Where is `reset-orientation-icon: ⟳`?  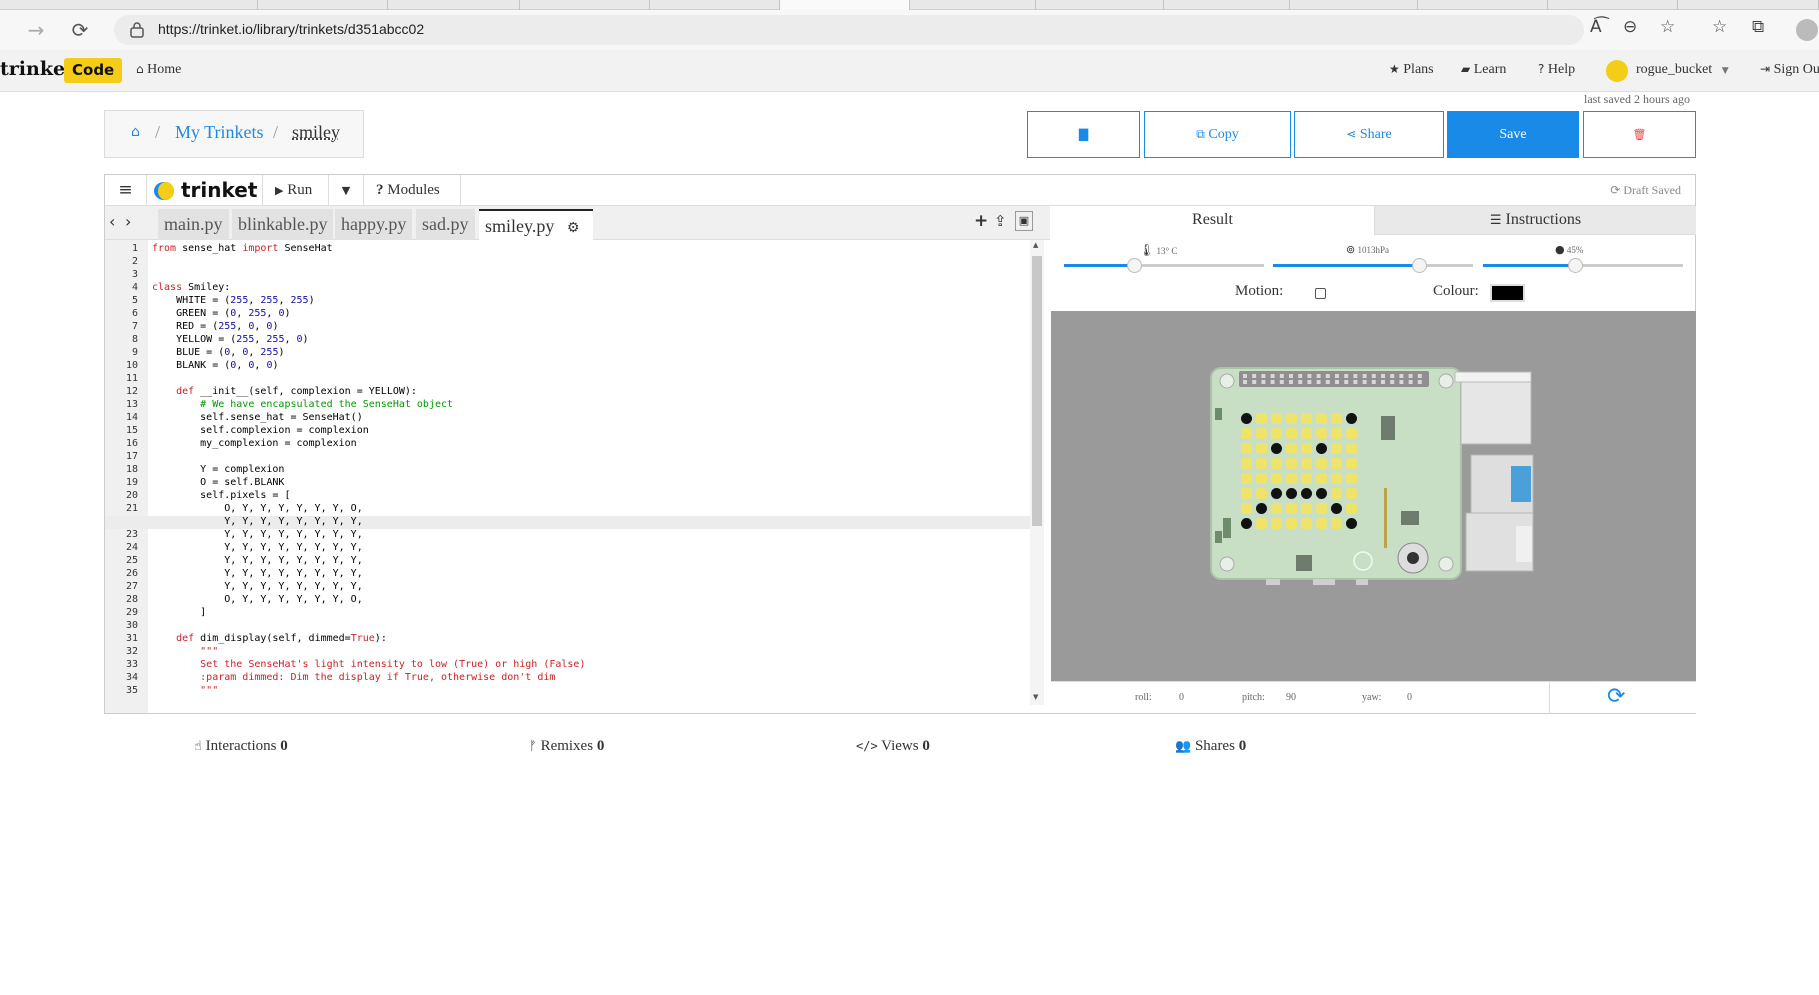 reset-orientation-icon: ⟳ is located at coordinates (1616, 696).